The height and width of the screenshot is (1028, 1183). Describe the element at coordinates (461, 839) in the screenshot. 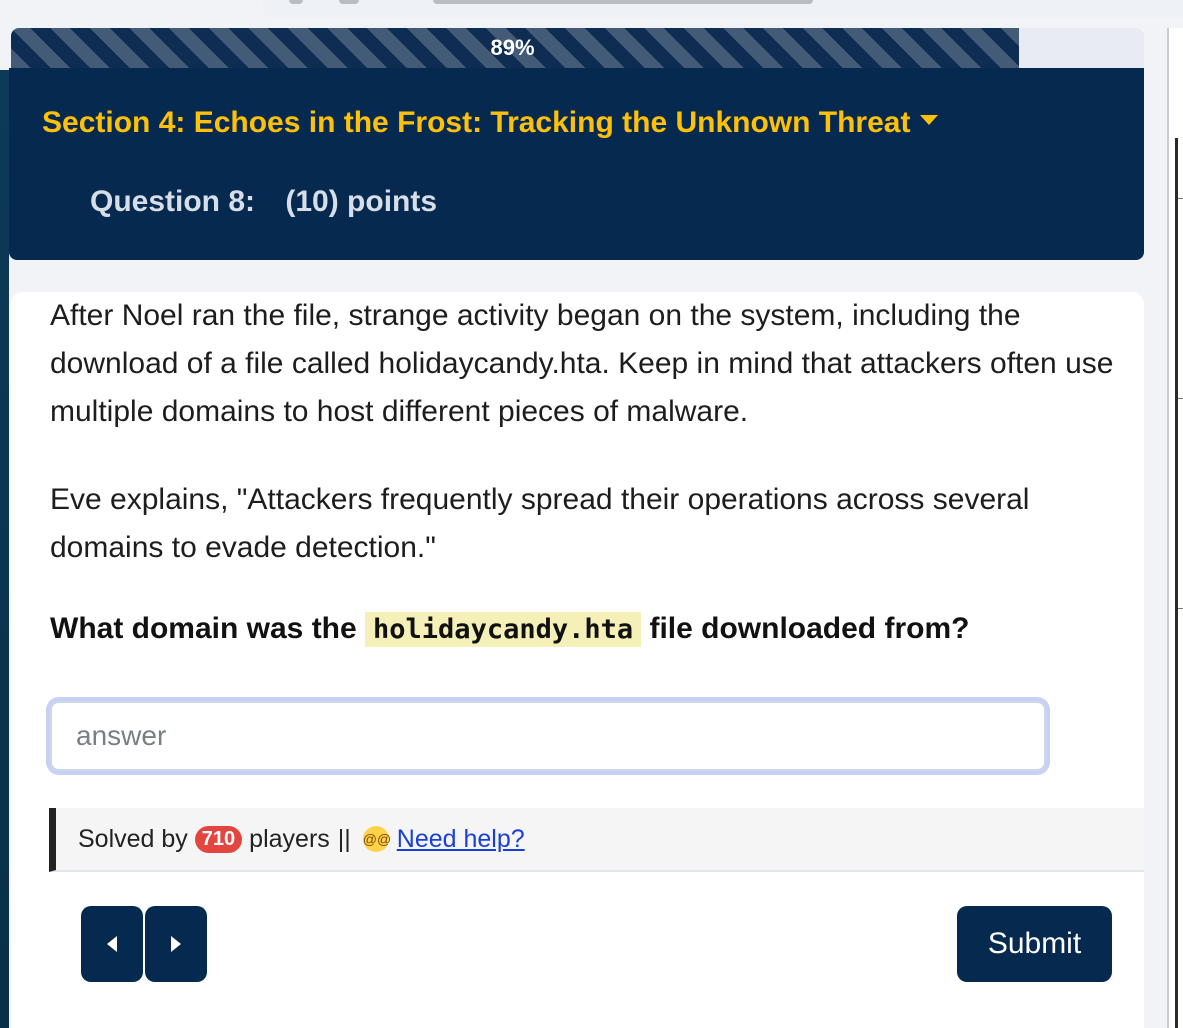

I see `need-help-link: Need help?` at that location.